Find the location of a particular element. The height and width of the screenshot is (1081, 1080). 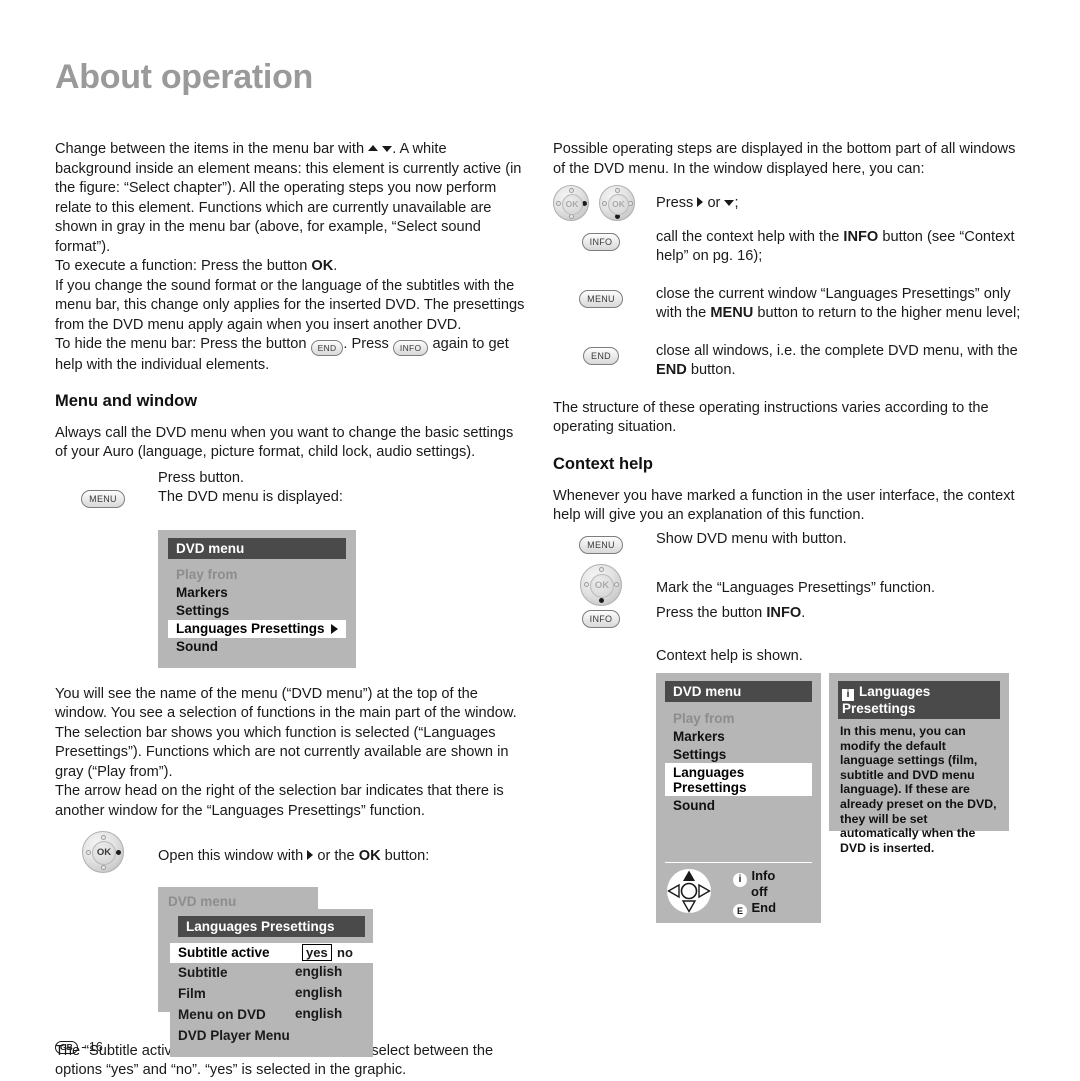

menu-key-icon-2: MENU is located at coordinates (601, 298).